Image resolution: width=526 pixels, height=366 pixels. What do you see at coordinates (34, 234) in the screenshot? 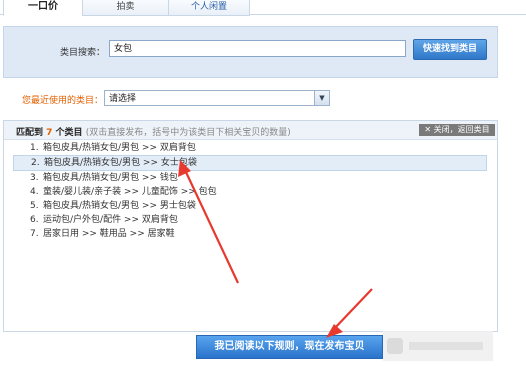
I see `item-number: 7.` at bounding box center [34, 234].